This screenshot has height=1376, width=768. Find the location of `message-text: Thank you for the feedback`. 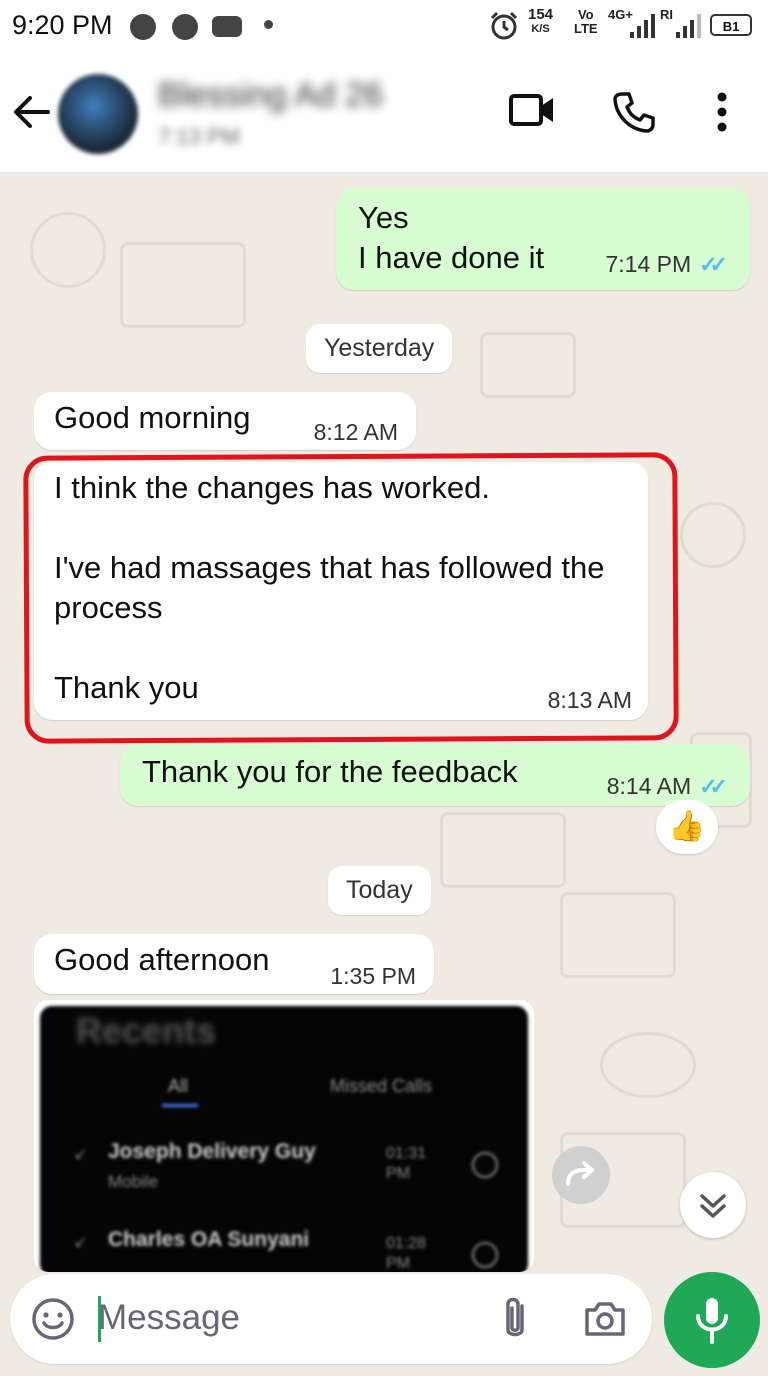

message-text: Thank you for the feedback is located at coordinates (330, 771).